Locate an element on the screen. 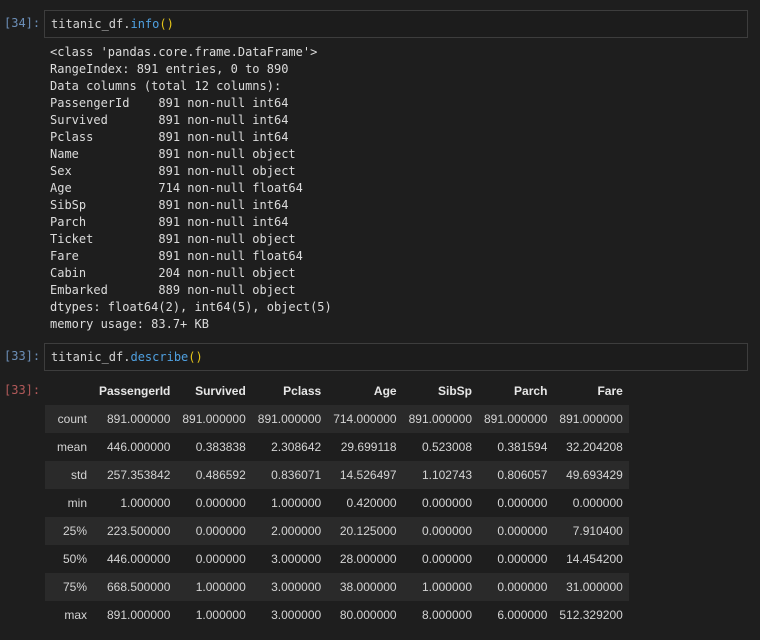  table-cell: 0.420000 is located at coordinates (371, 503).